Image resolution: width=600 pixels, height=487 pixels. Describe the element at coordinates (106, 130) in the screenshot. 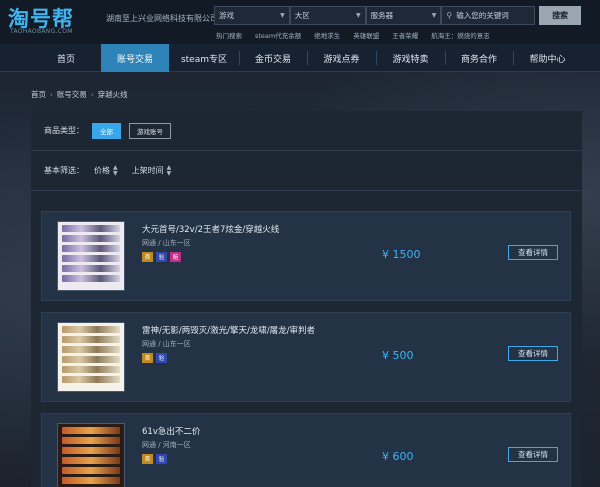

I see `type-chip-all: 全部` at that location.